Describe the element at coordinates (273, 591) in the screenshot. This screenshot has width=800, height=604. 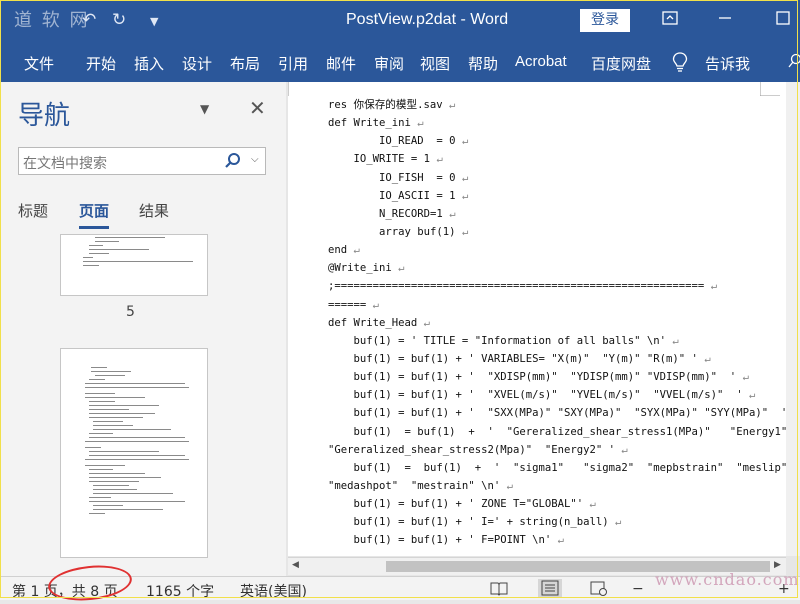
I see `language-status: 英语(美国)` at that location.